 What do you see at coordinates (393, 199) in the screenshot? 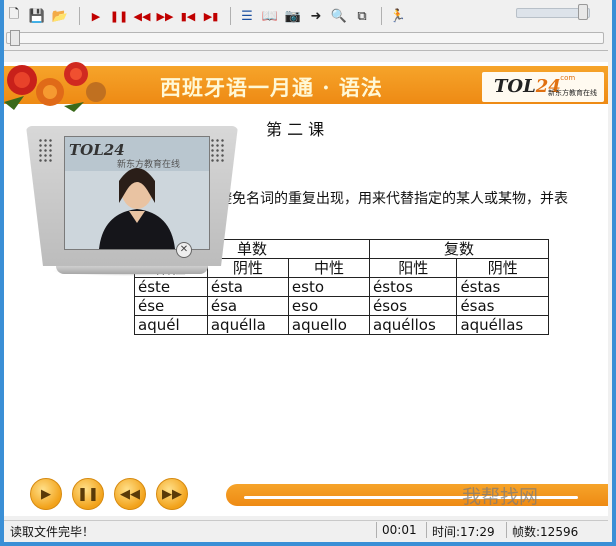
I see `lesson-paragraph: 避免名词的重复出现，用来代替指定的某人或某物，并表` at bounding box center [393, 199].